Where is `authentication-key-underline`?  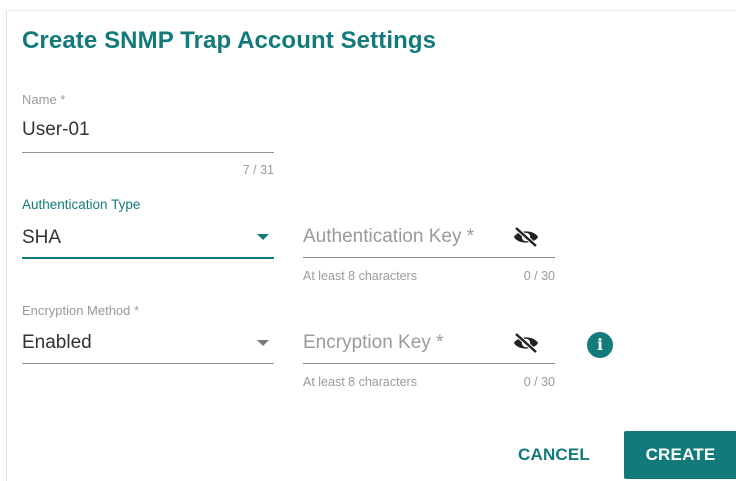
authentication-key-underline is located at coordinates (429, 257).